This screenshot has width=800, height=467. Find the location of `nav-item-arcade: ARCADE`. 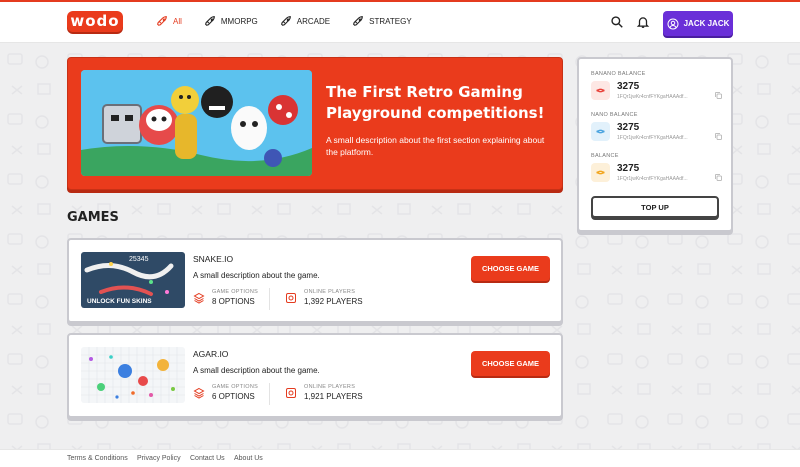

nav-item-arcade: ARCADE is located at coordinates (305, 21).